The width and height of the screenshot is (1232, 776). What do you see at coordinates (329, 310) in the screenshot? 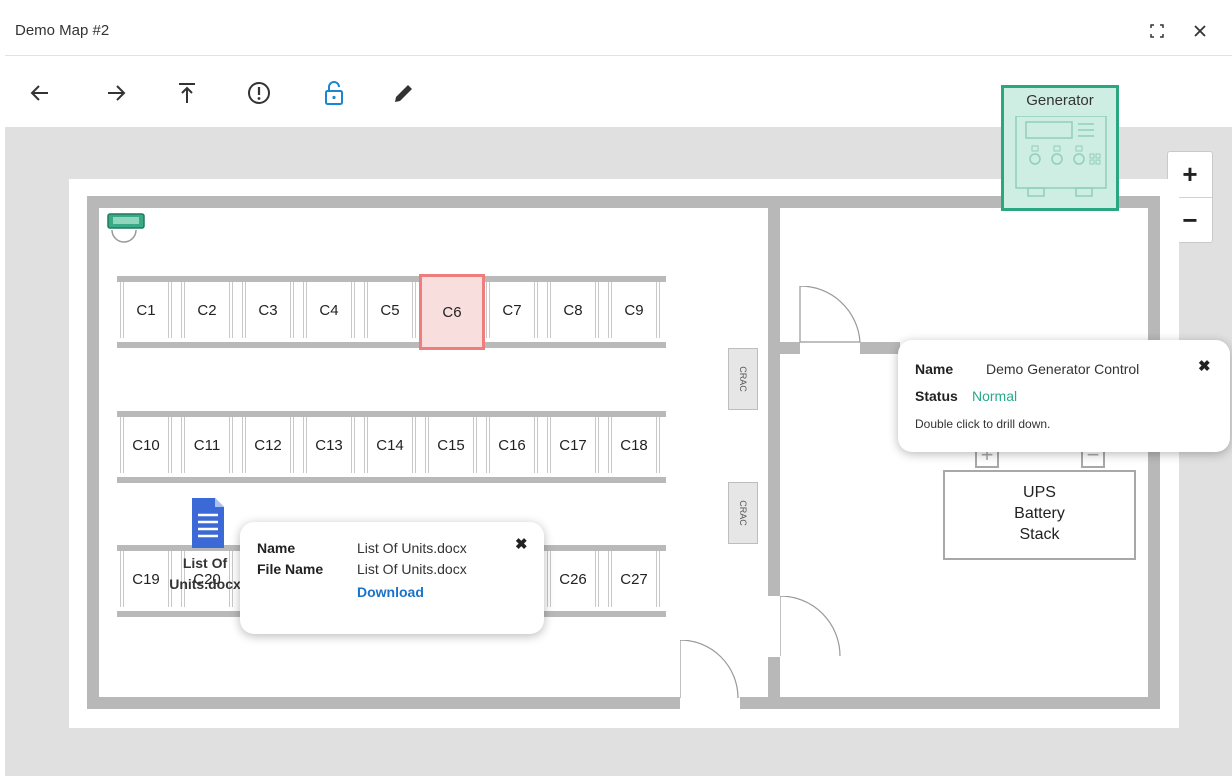
I see `rack-c4: C4` at bounding box center [329, 310].